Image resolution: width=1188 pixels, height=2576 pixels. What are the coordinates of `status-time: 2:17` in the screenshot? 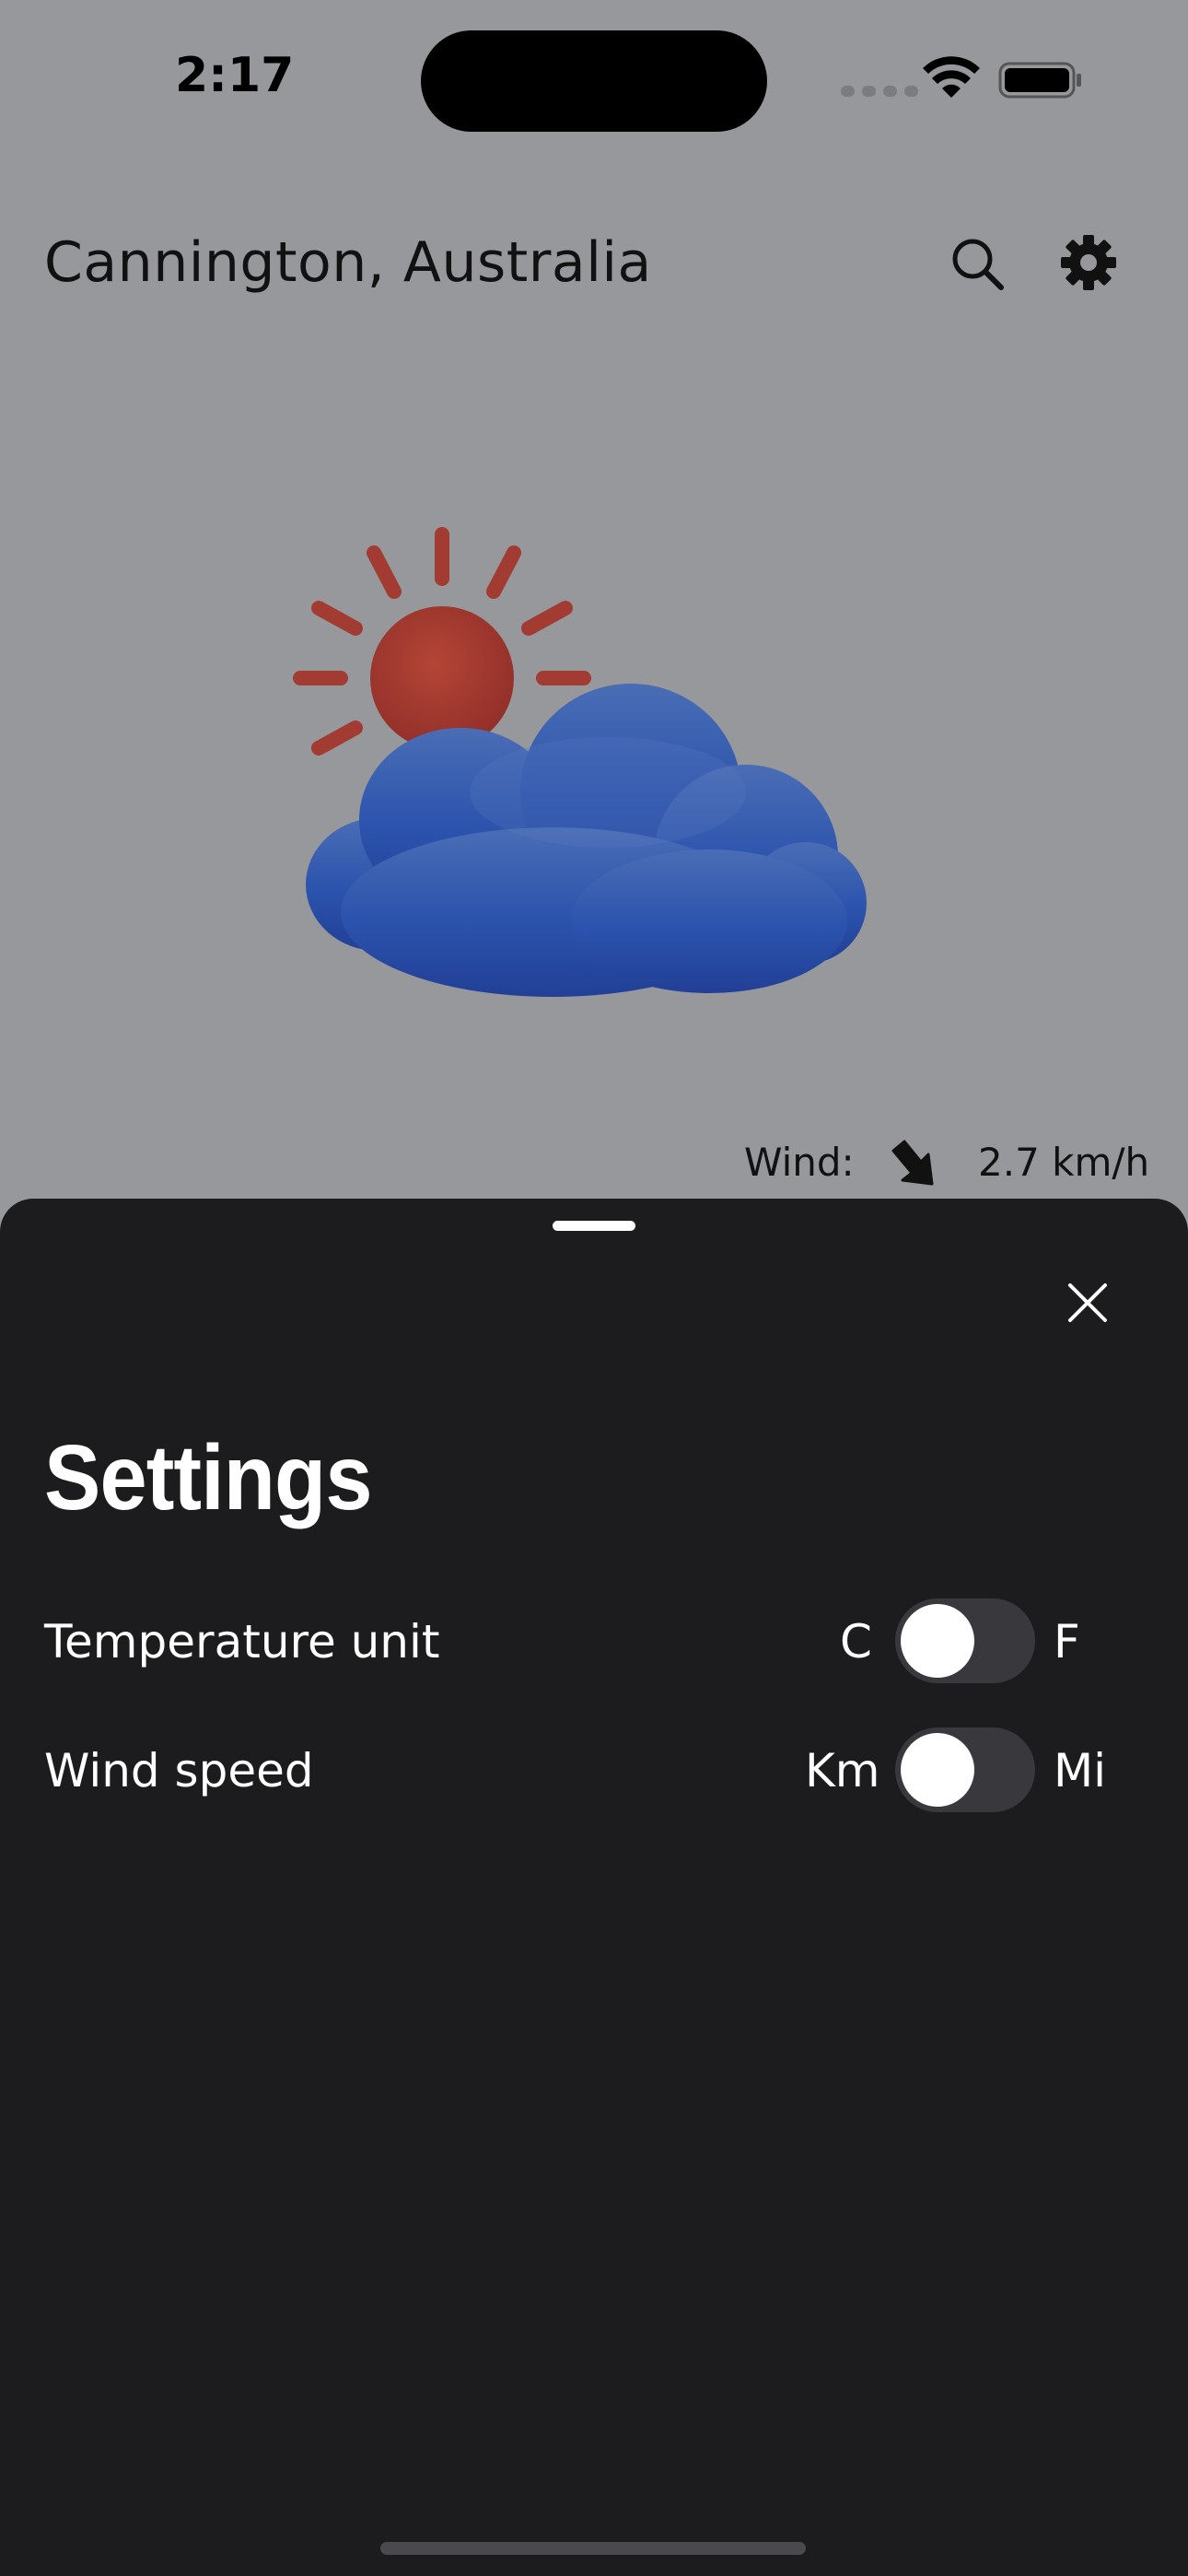 It's located at (235, 75).